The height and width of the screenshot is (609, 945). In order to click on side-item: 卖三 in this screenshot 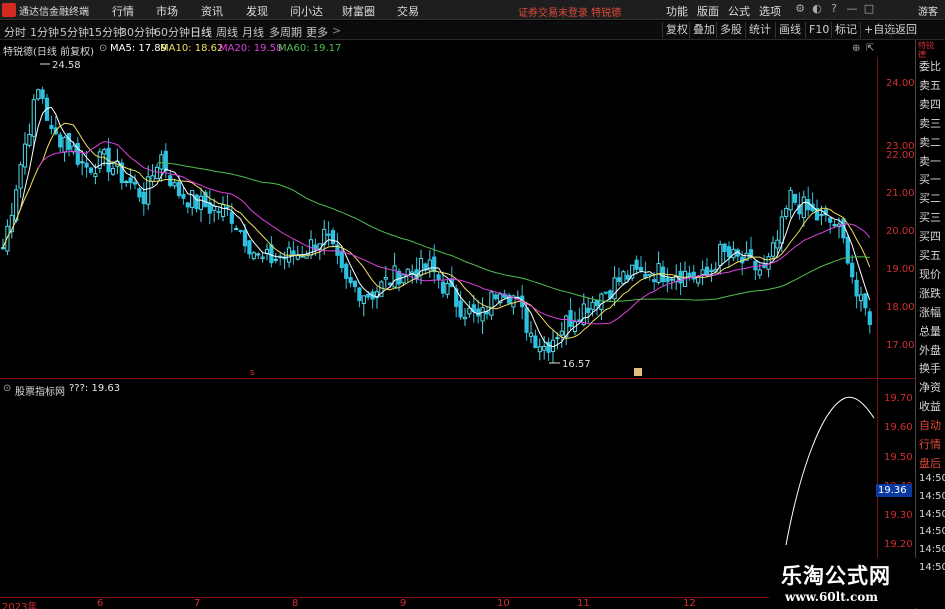, I will do `click(930, 123)`.